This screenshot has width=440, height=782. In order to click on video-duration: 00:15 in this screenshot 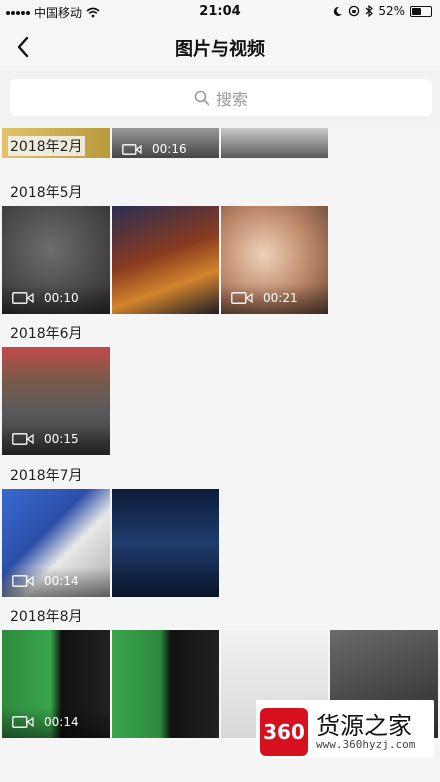, I will do `click(61, 439)`.